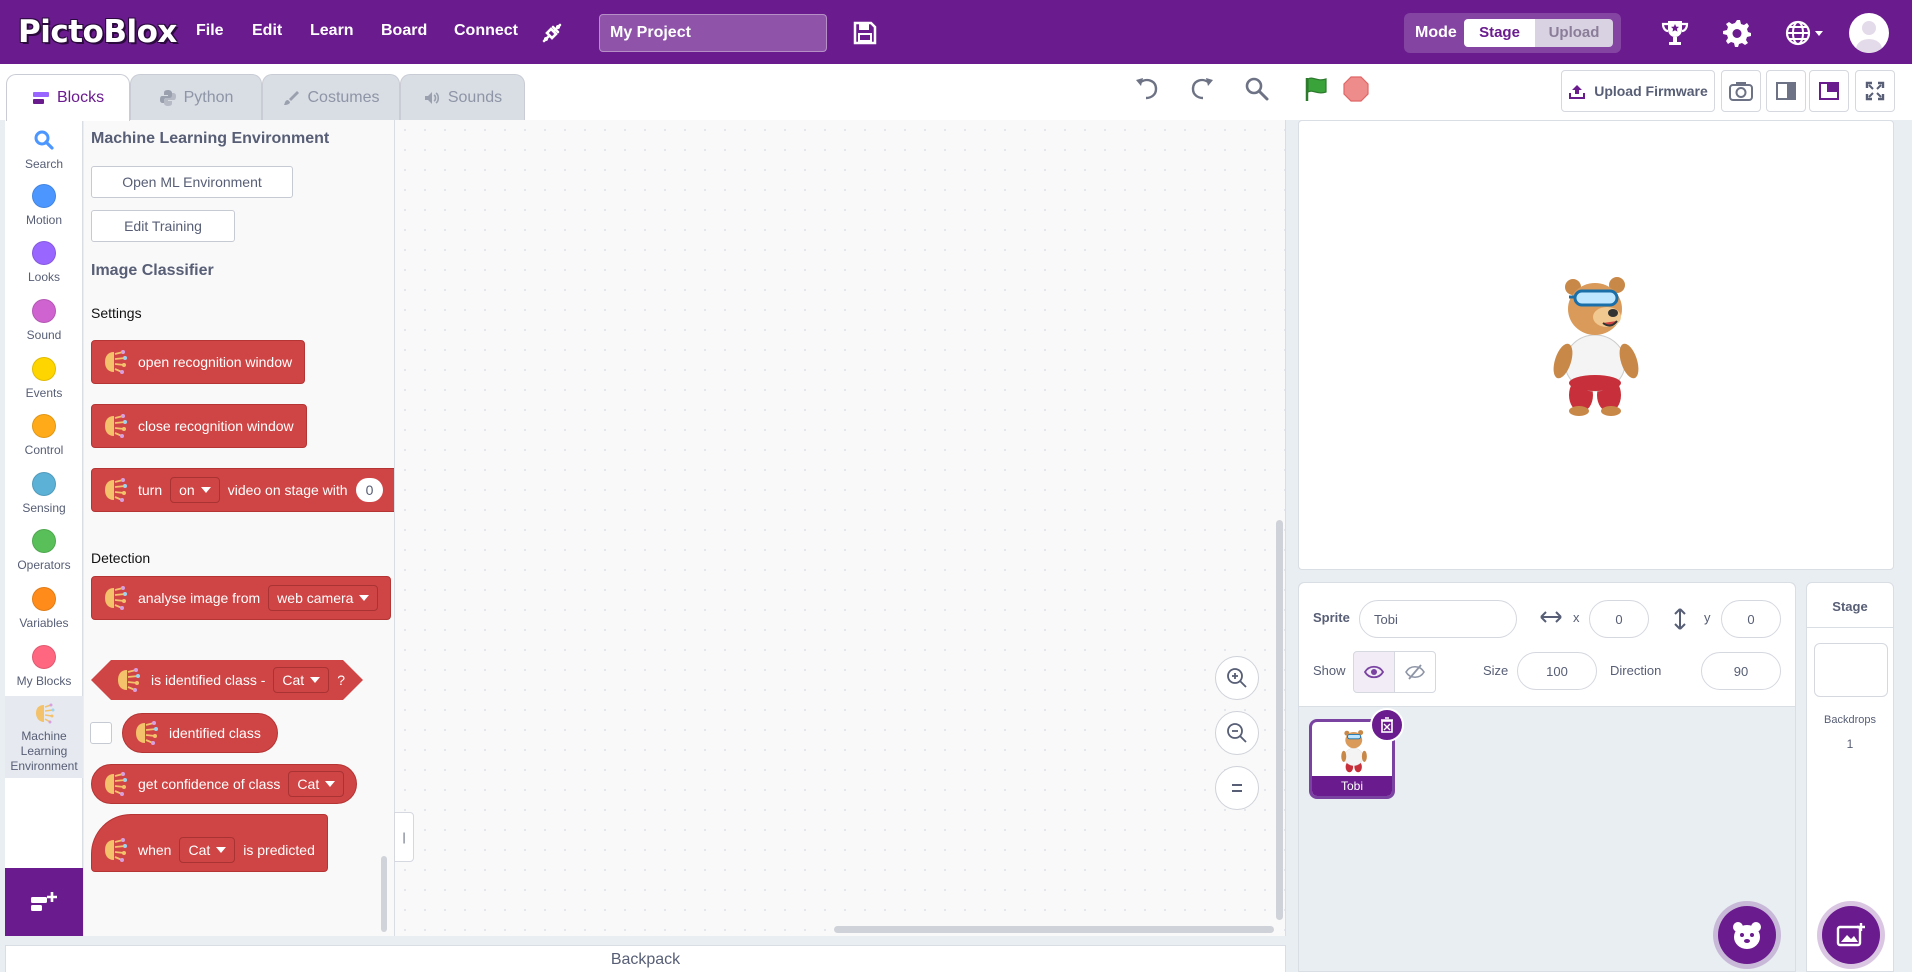  I want to click on stop-icon, so click(1356, 89).